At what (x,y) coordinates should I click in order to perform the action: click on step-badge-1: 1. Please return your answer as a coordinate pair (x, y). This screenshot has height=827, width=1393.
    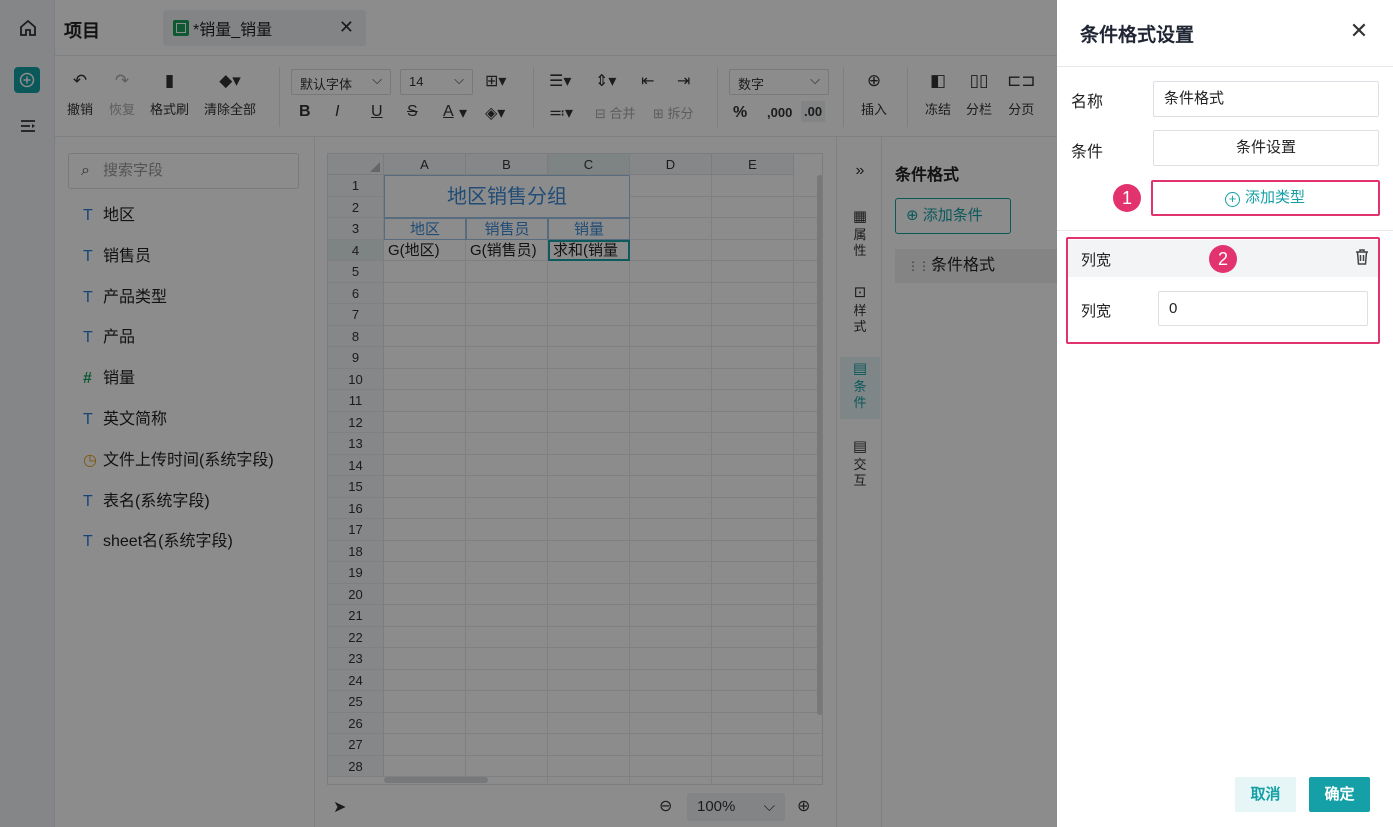
    Looking at the image, I should click on (1127, 198).